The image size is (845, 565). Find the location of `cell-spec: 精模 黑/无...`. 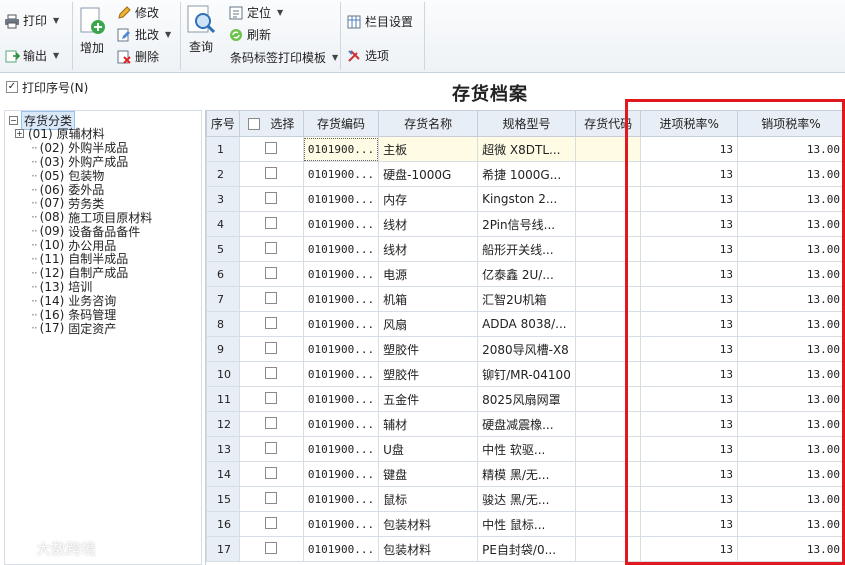

cell-spec: 精模 黑/无... is located at coordinates (526, 474).